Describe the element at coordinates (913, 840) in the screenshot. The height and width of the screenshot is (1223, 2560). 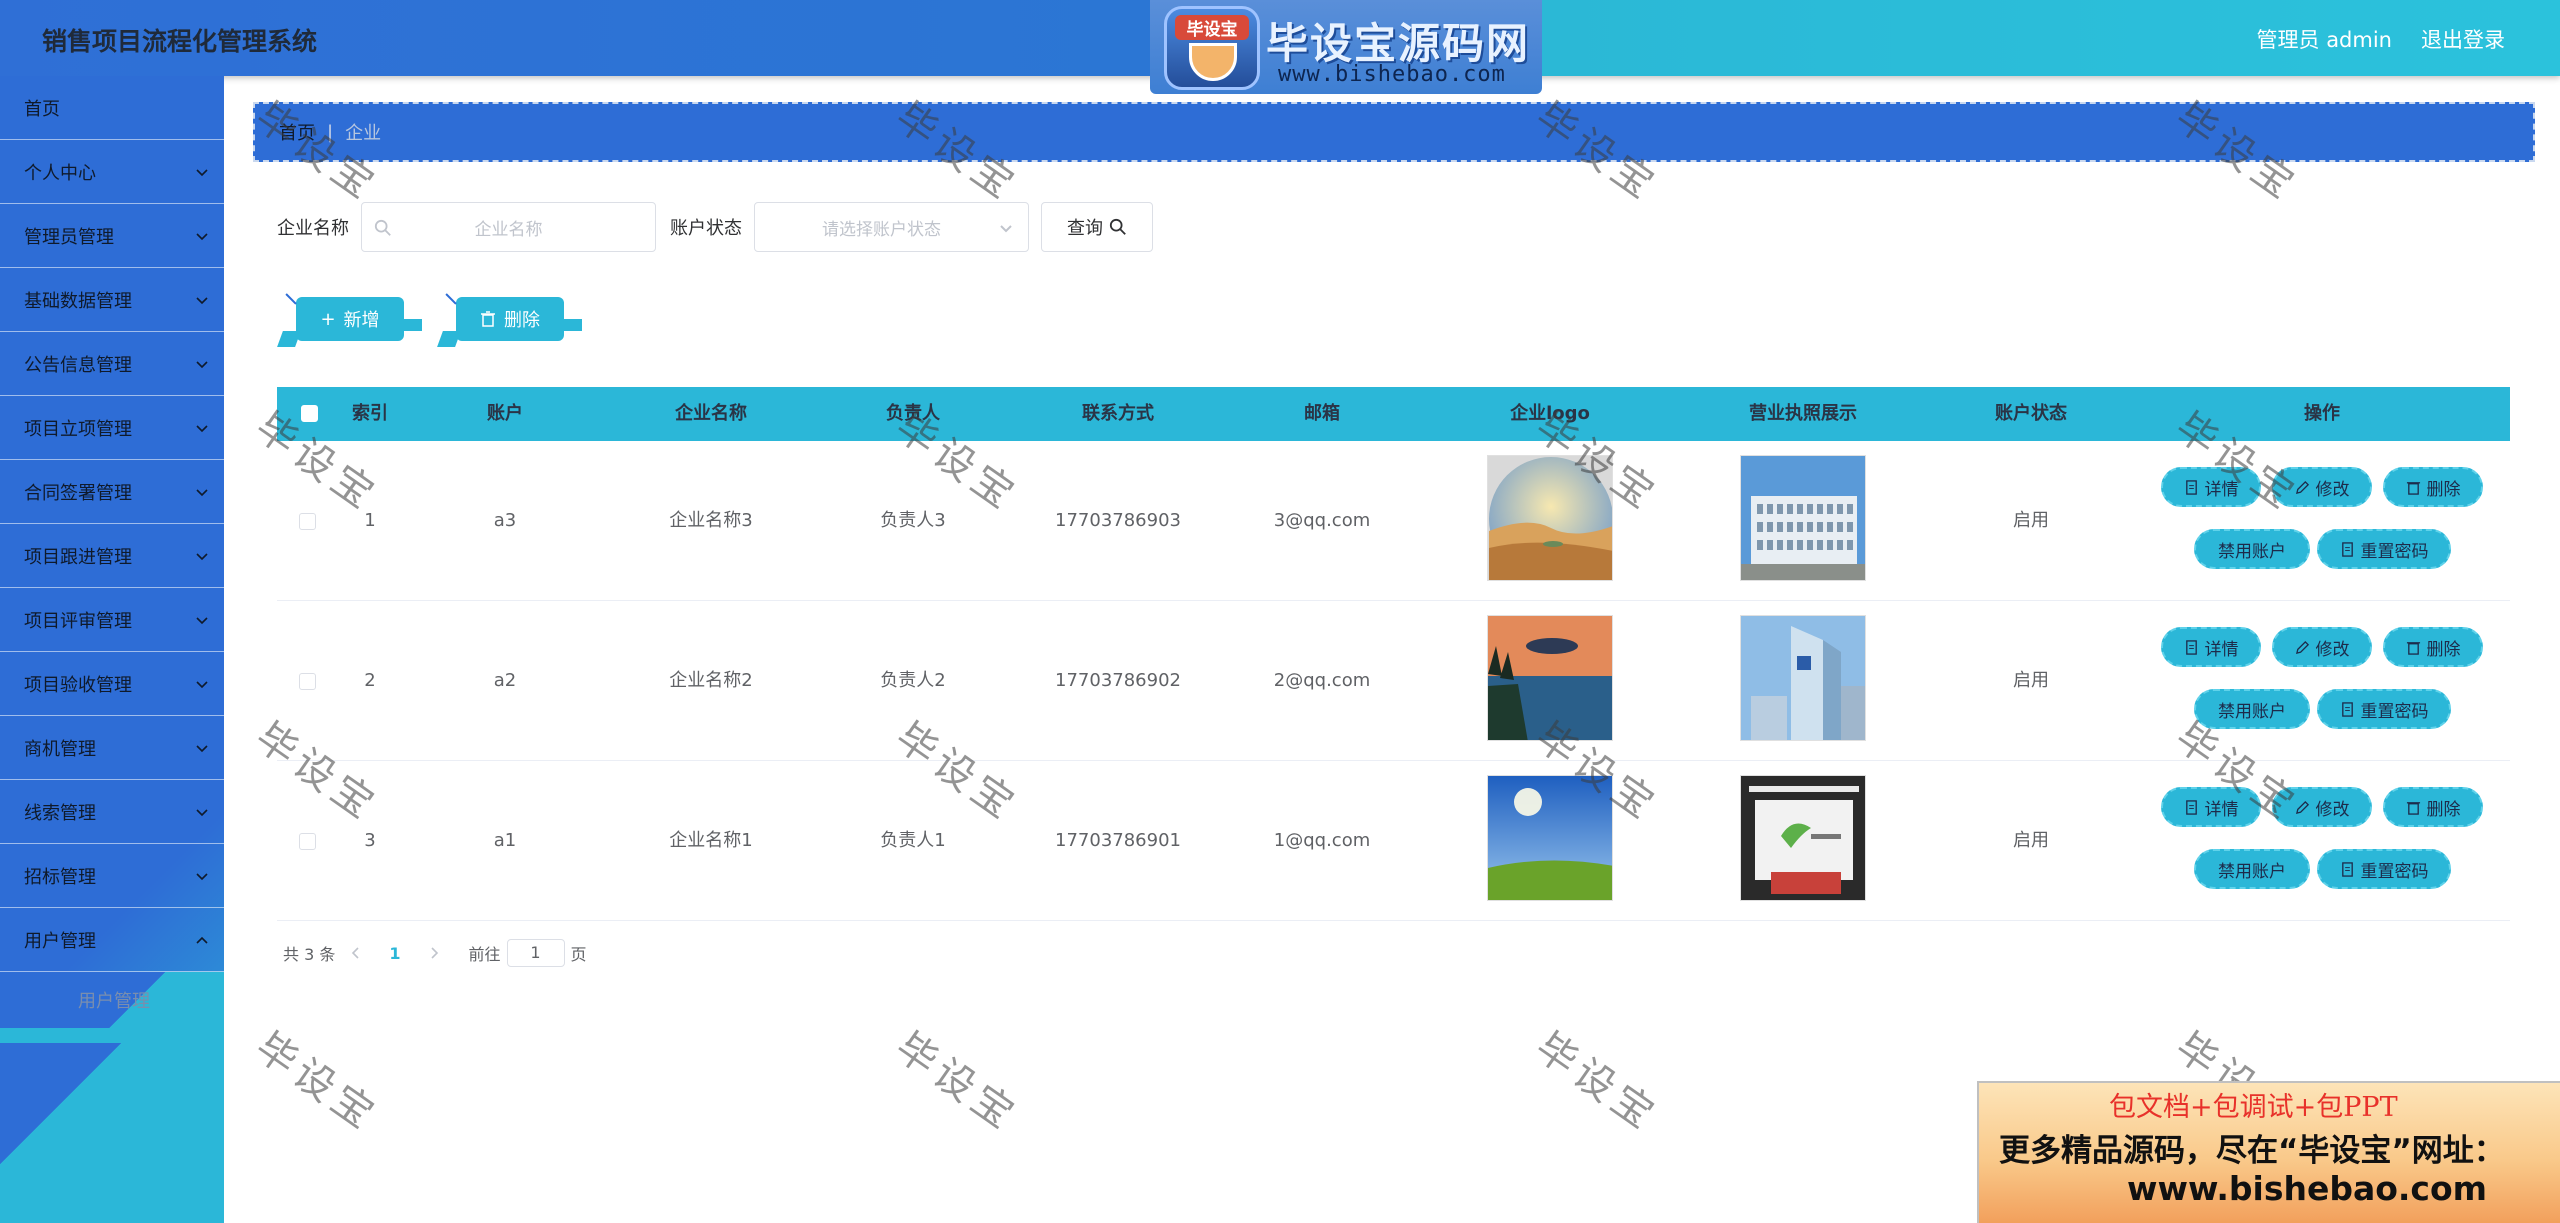
I see `cell-owner: 负责人1` at that location.